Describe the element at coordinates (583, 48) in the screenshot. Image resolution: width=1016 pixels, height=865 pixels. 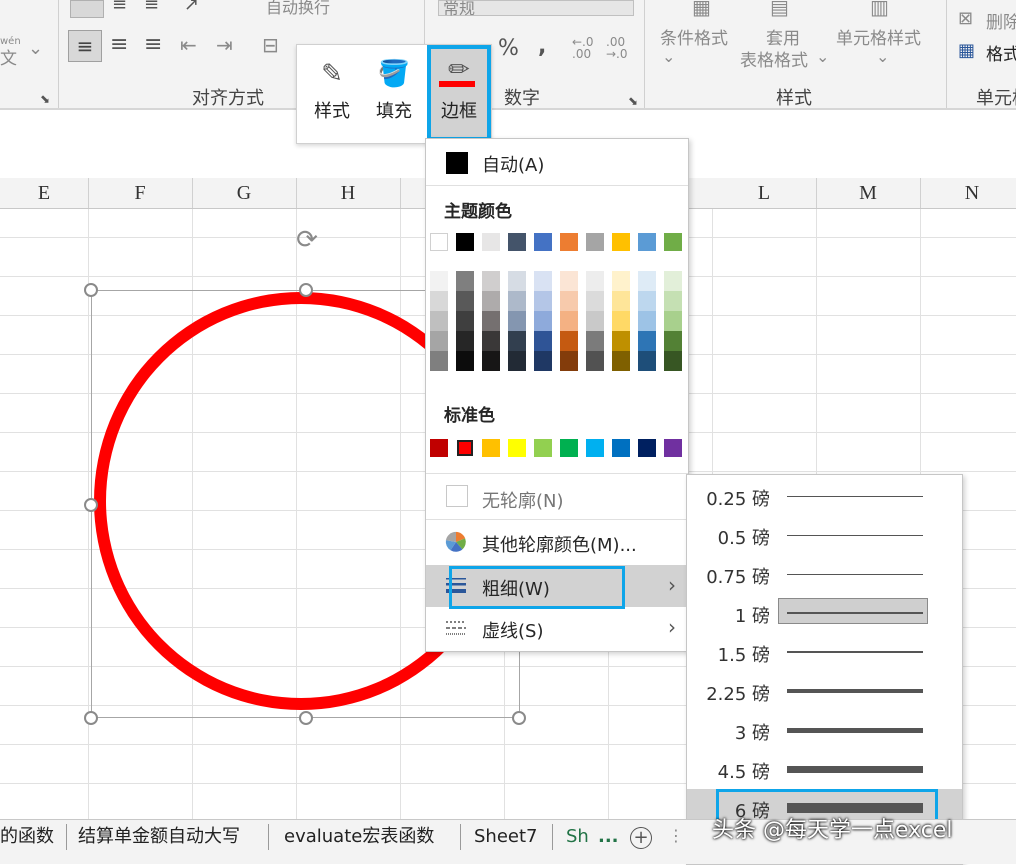
I see `increase-decimal-icon: ←.0.00` at that location.